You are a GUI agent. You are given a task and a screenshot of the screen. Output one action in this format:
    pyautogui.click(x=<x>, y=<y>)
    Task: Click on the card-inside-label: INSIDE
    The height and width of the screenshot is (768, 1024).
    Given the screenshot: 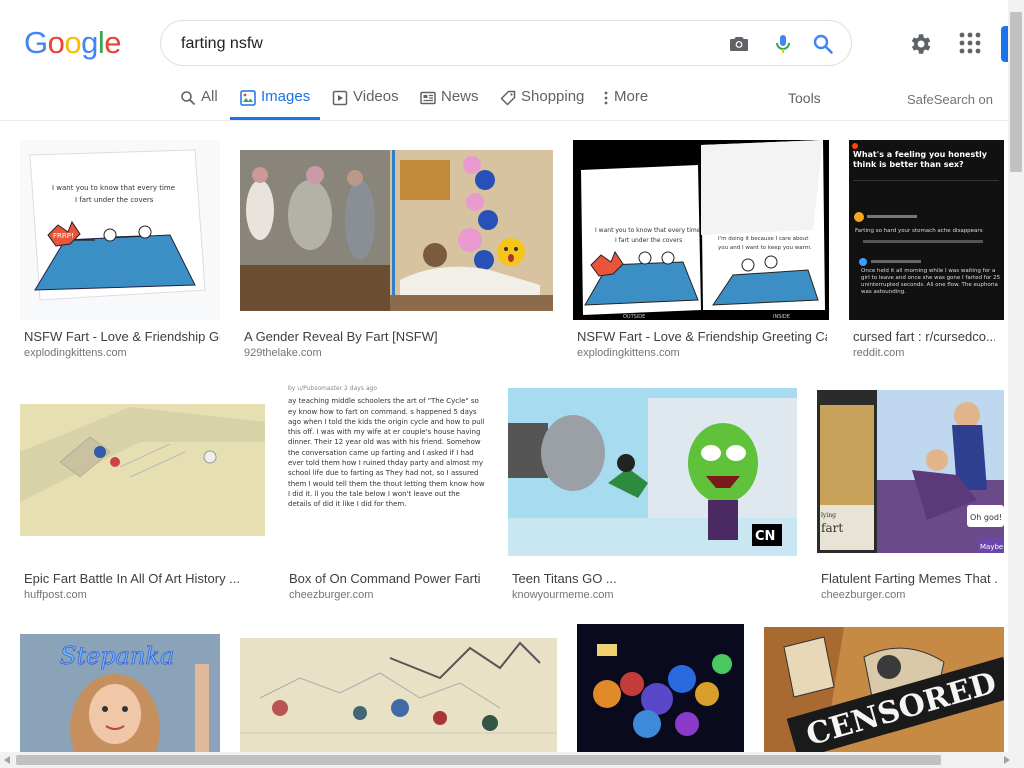 What is the action you would take?
    pyautogui.click(x=781, y=317)
    